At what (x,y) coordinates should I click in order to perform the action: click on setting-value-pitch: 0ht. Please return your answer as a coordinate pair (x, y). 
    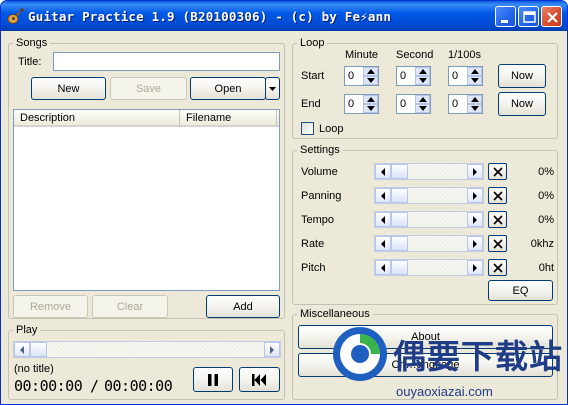
    Looking at the image, I should click on (546, 268).